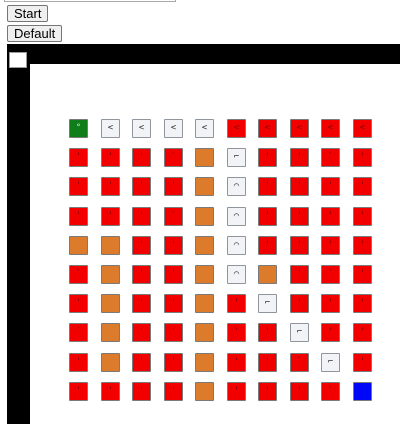 This screenshot has height=424, width=400. I want to click on grid-cell-7-6: ', so click(267, 332).